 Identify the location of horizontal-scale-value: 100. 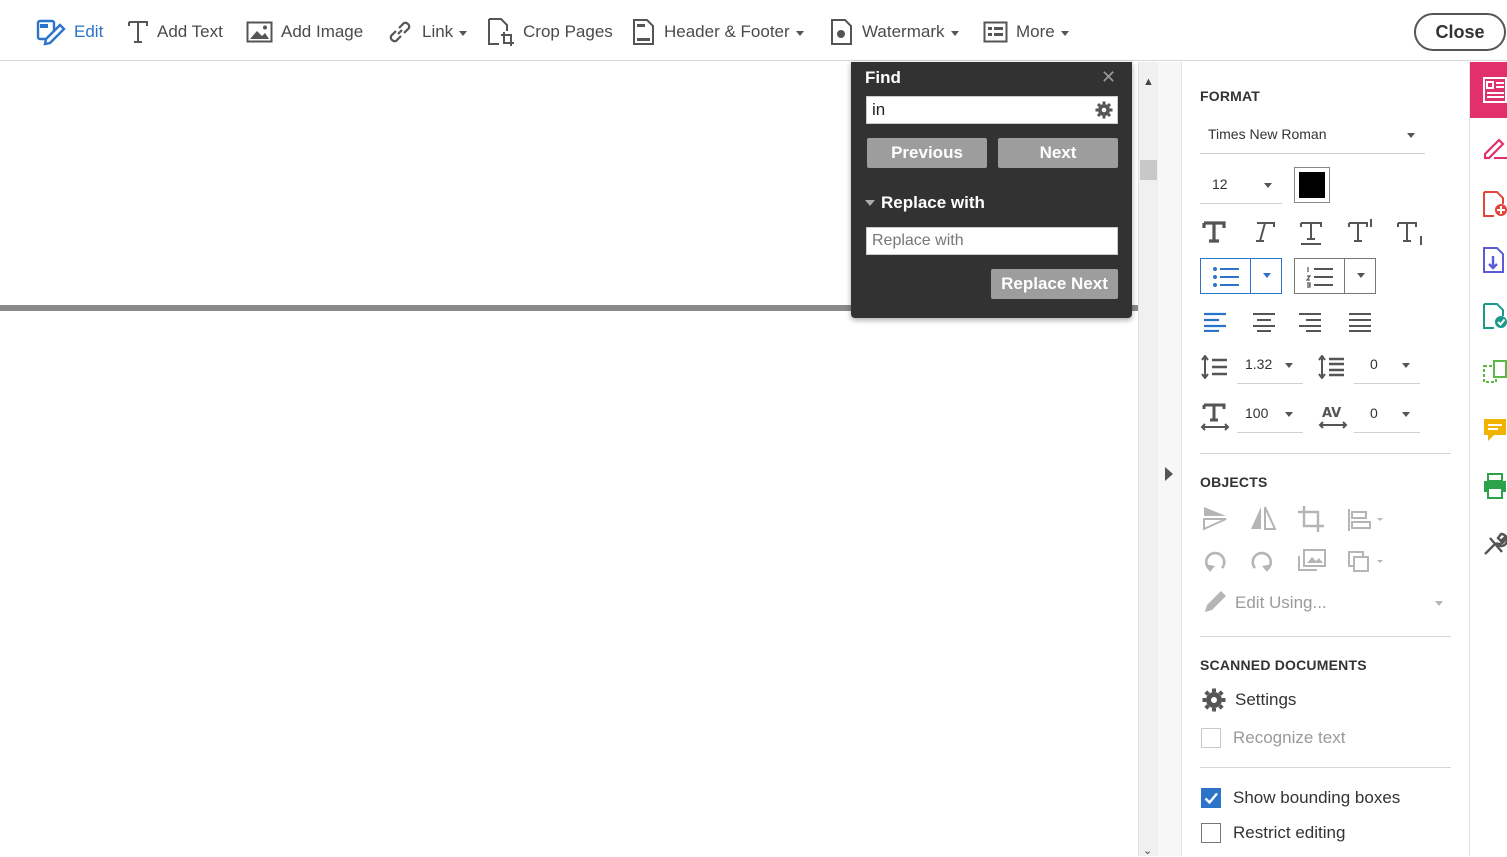
(1257, 413).